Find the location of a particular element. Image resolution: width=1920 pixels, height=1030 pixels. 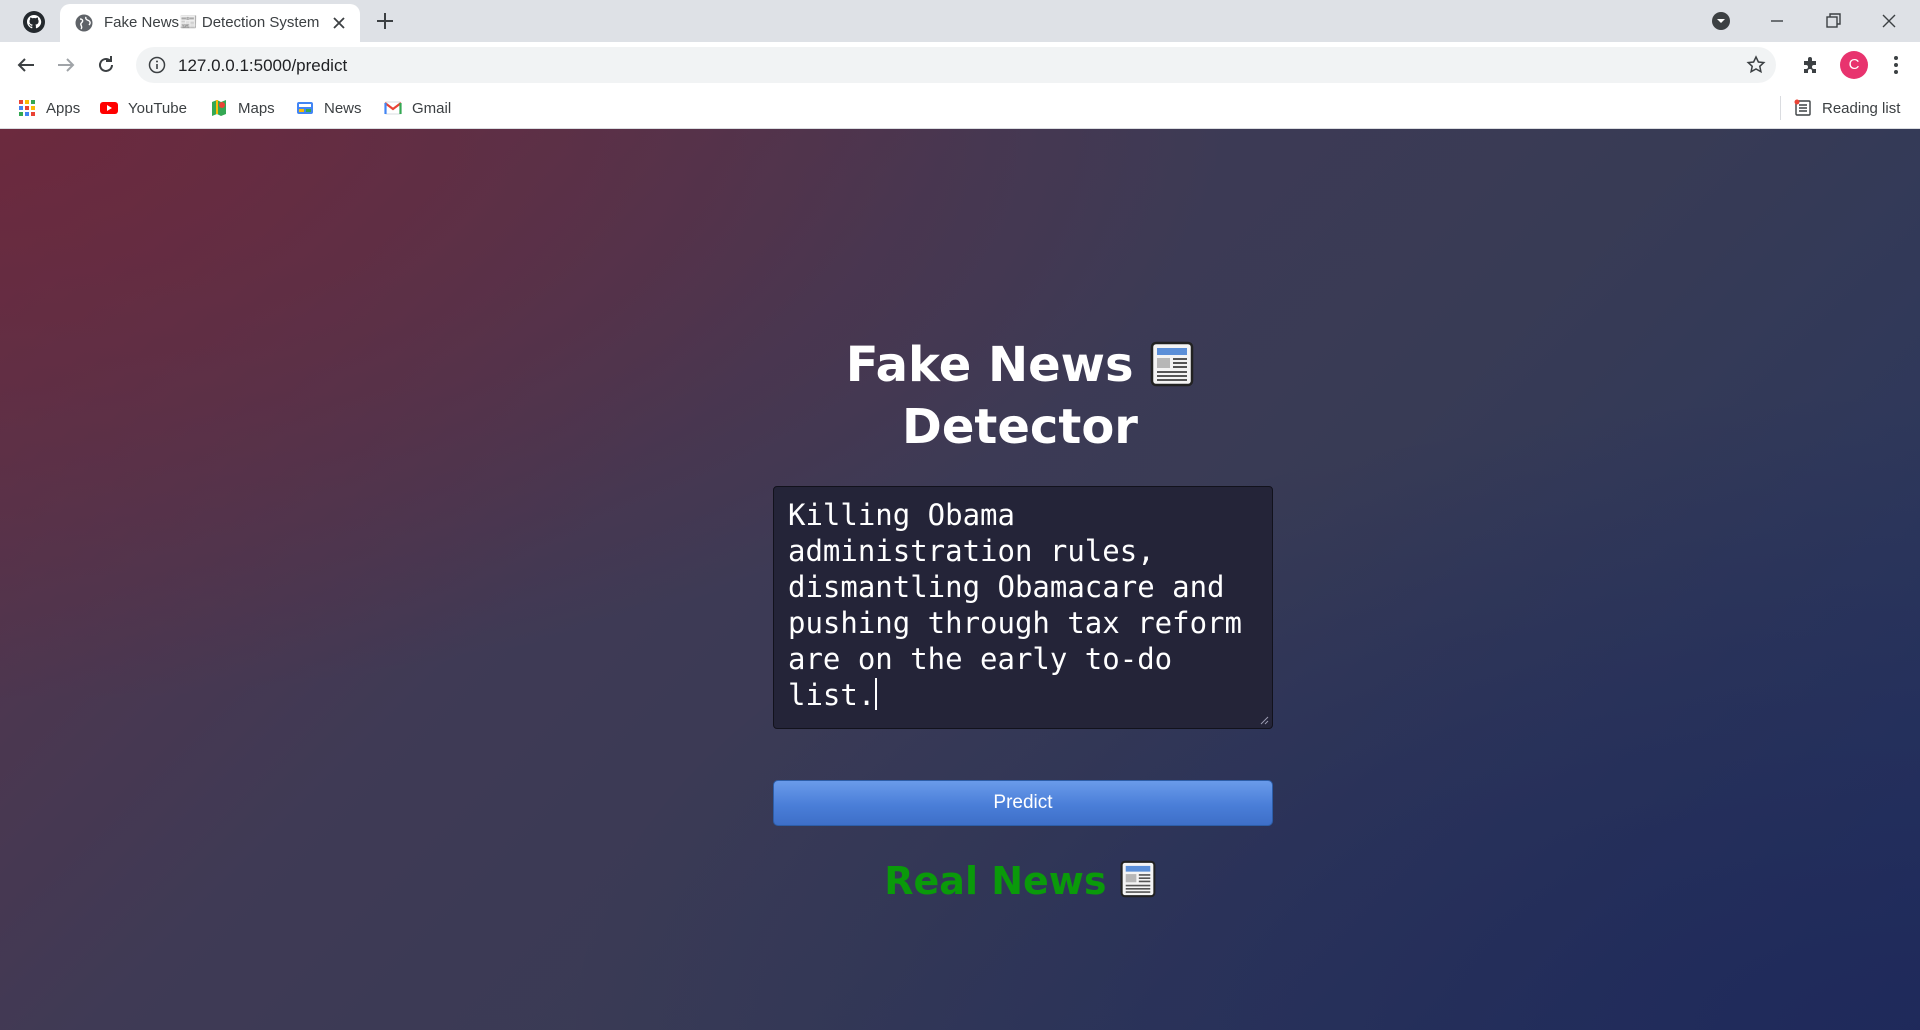

address-bar: 127.0.0.1:5000/predict is located at coordinates (956, 65).